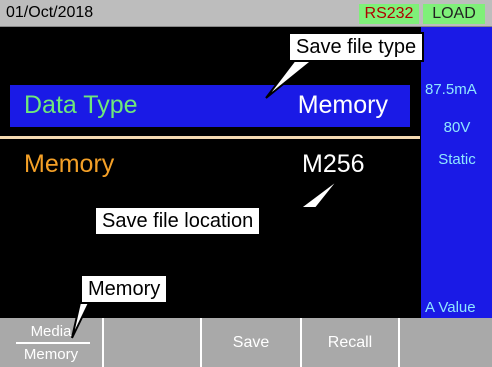  I want to click on file-location-pointer, so click(319, 193).